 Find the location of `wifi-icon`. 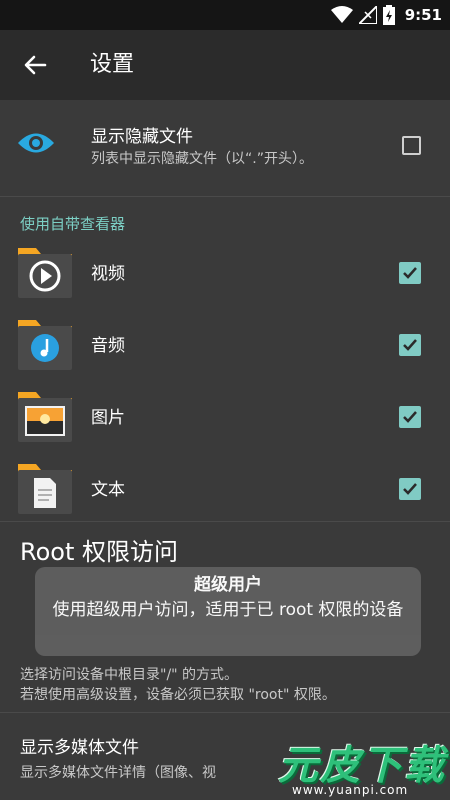

wifi-icon is located at coordinates (341, 14).